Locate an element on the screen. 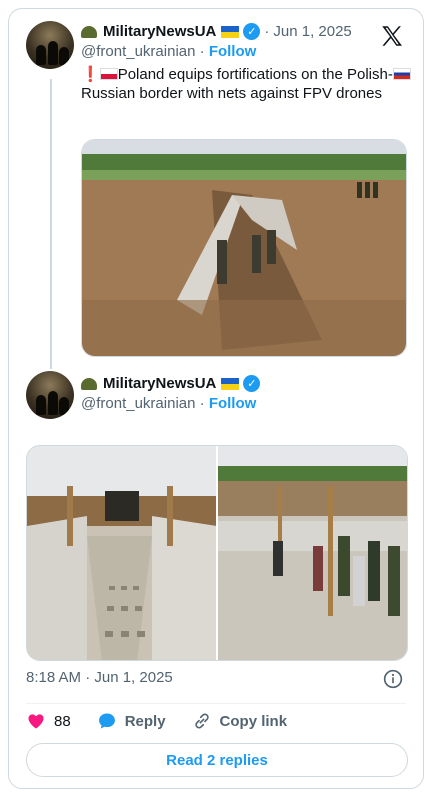  like-button: 88 is located at coordinates (48, 721).